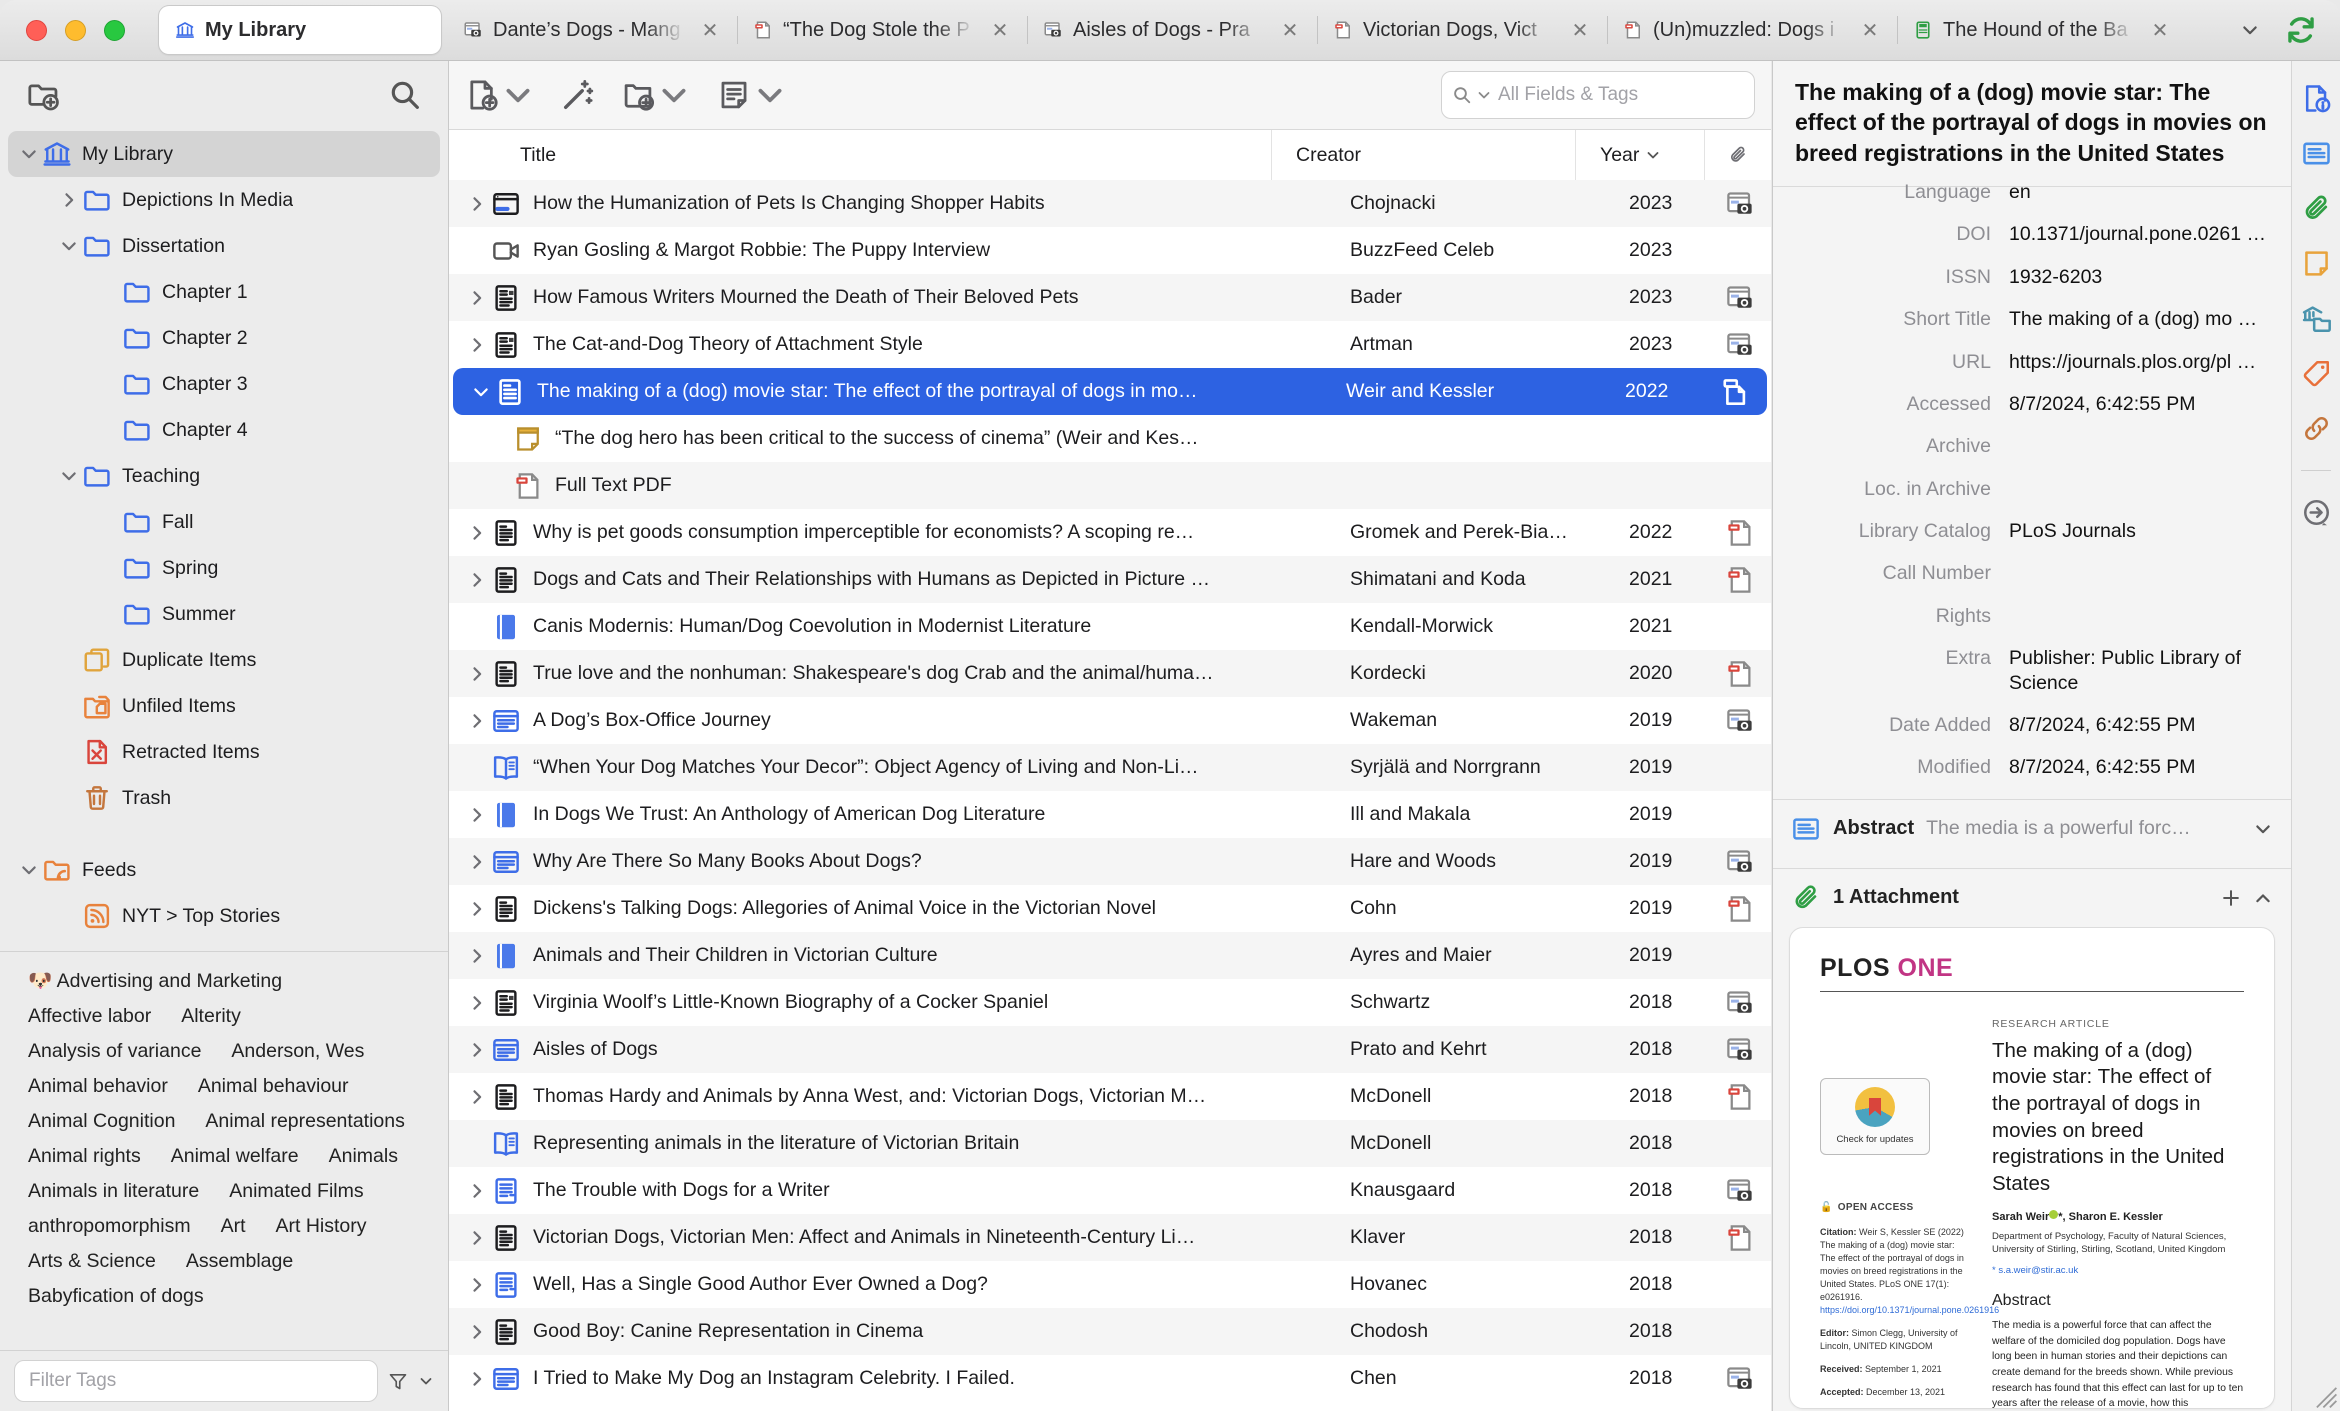 The width and height of the screenshot is (2340, 1411). What do you see at coordinates (656, 95) in the screenshot?
I see `new-attachment-button` at bounding box center [656, 95].